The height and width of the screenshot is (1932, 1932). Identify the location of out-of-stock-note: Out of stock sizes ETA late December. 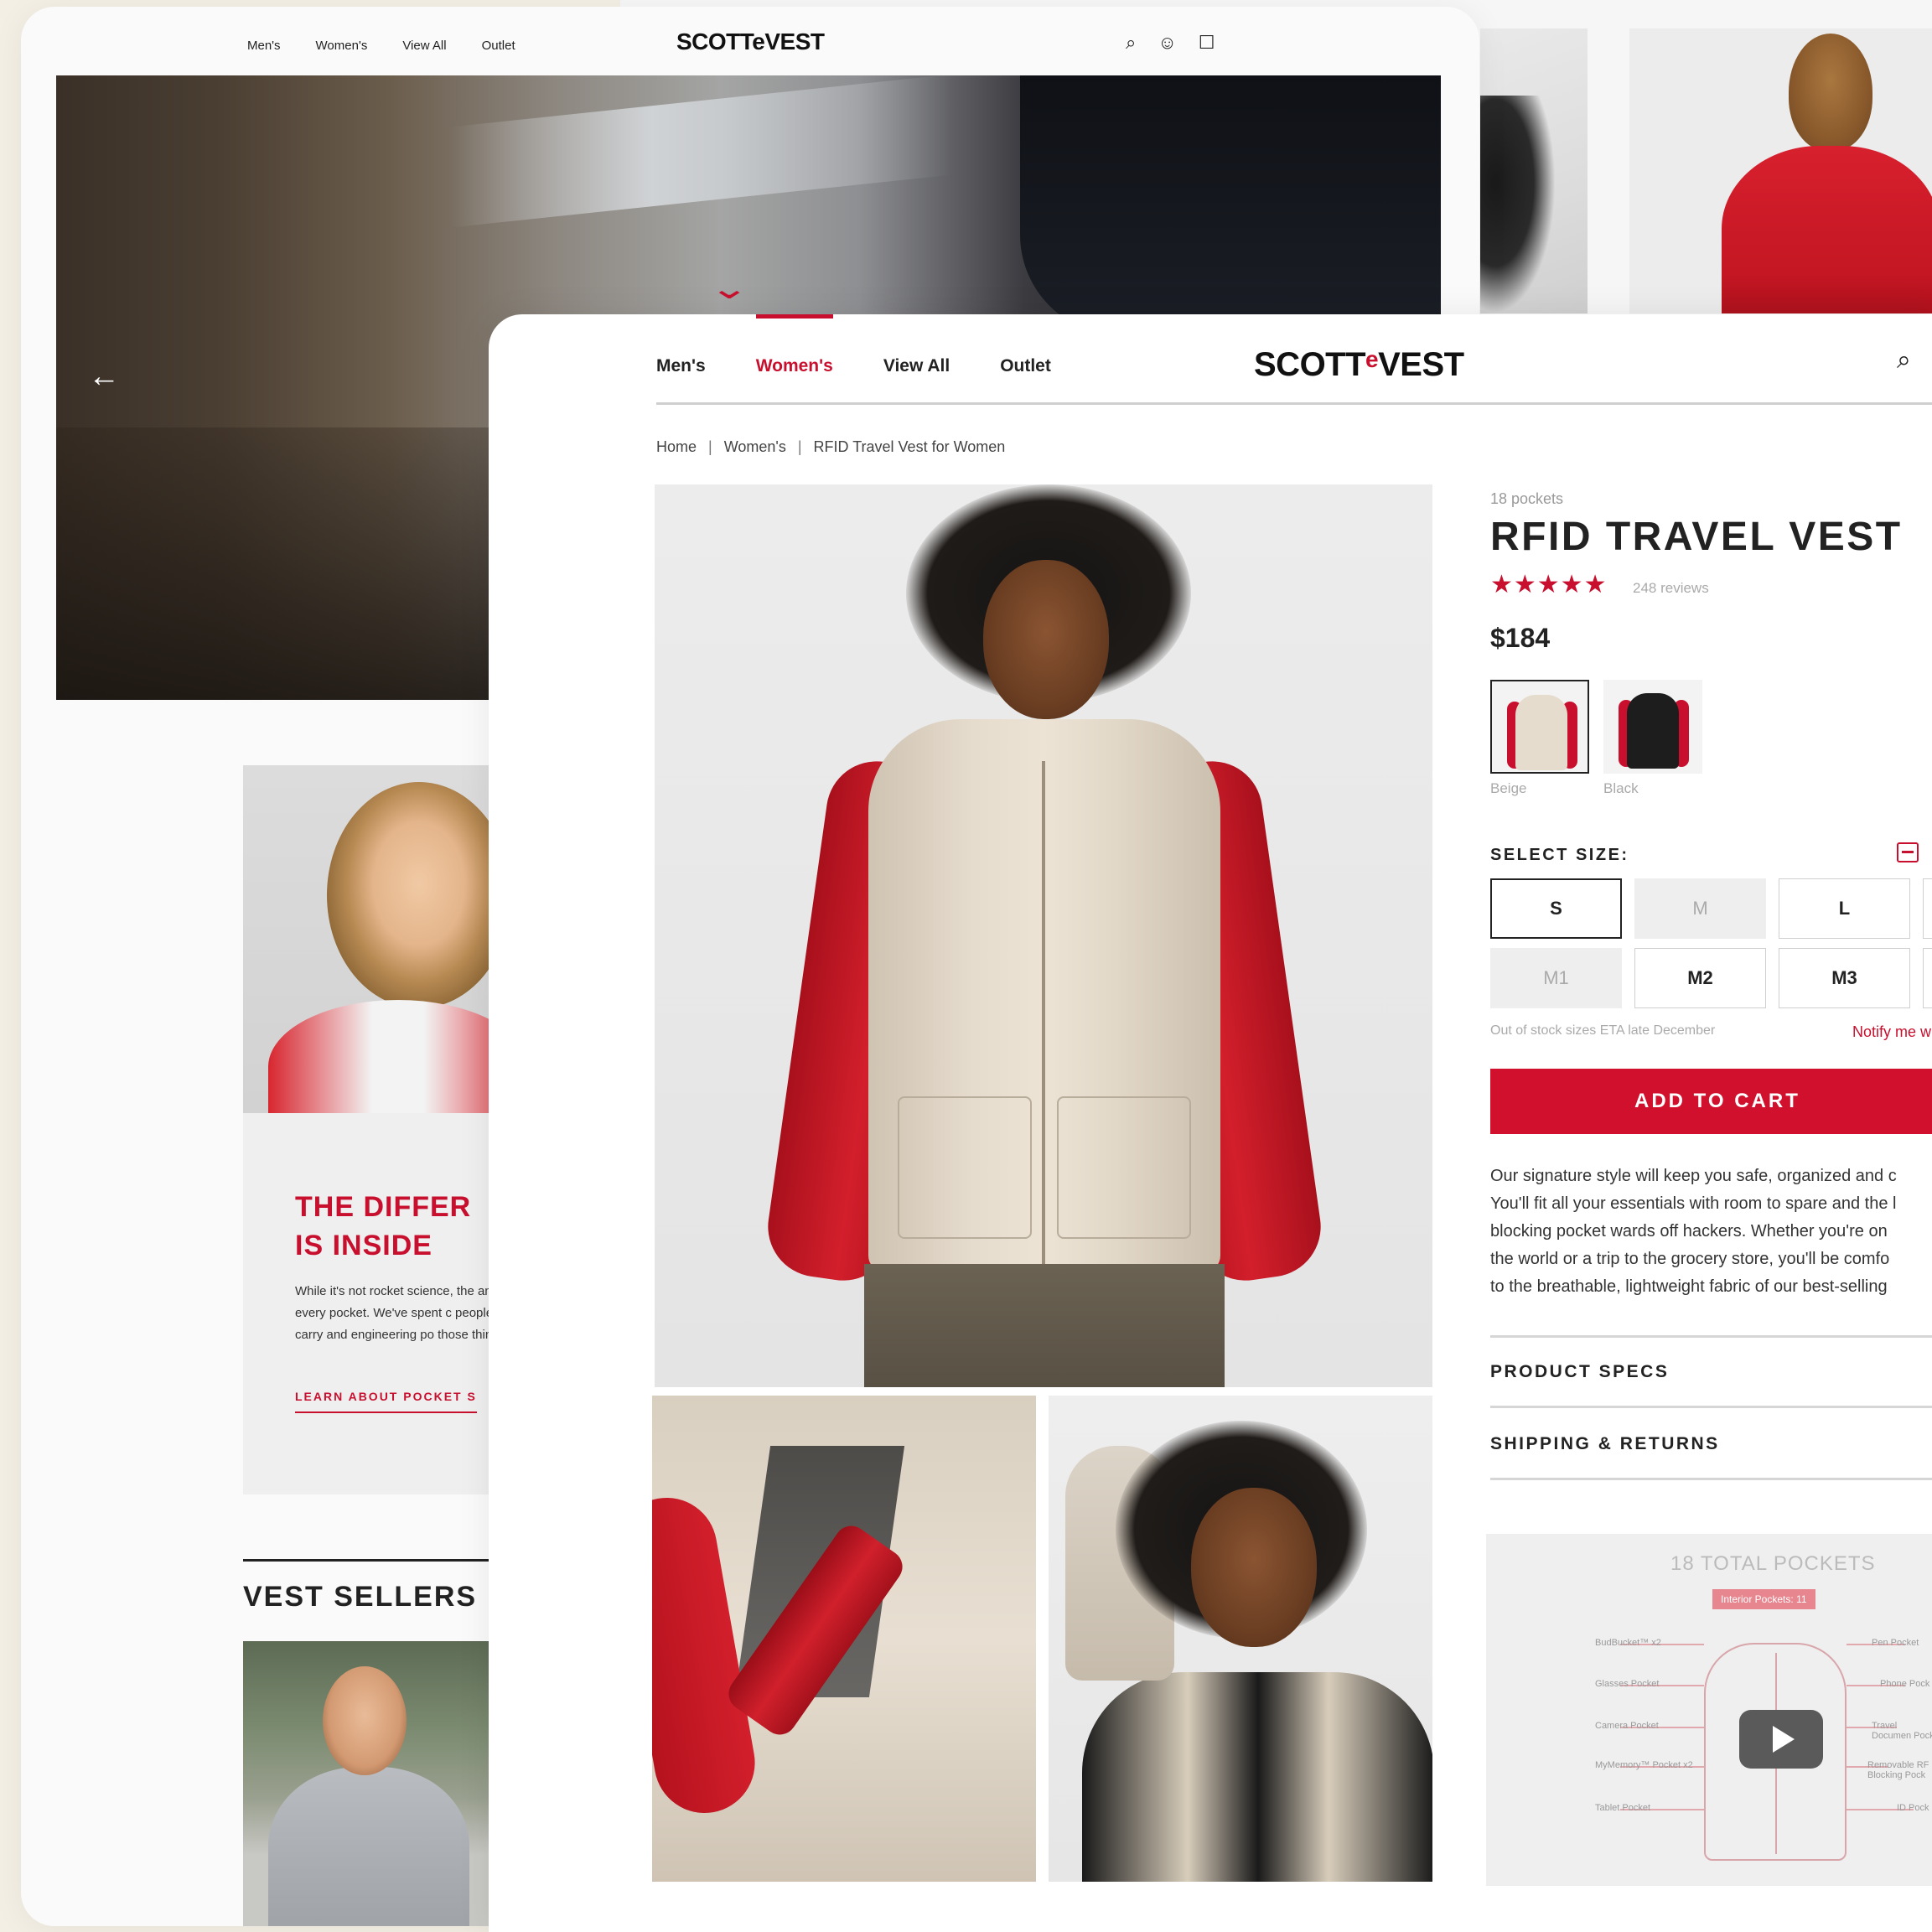
(1603, 1030).